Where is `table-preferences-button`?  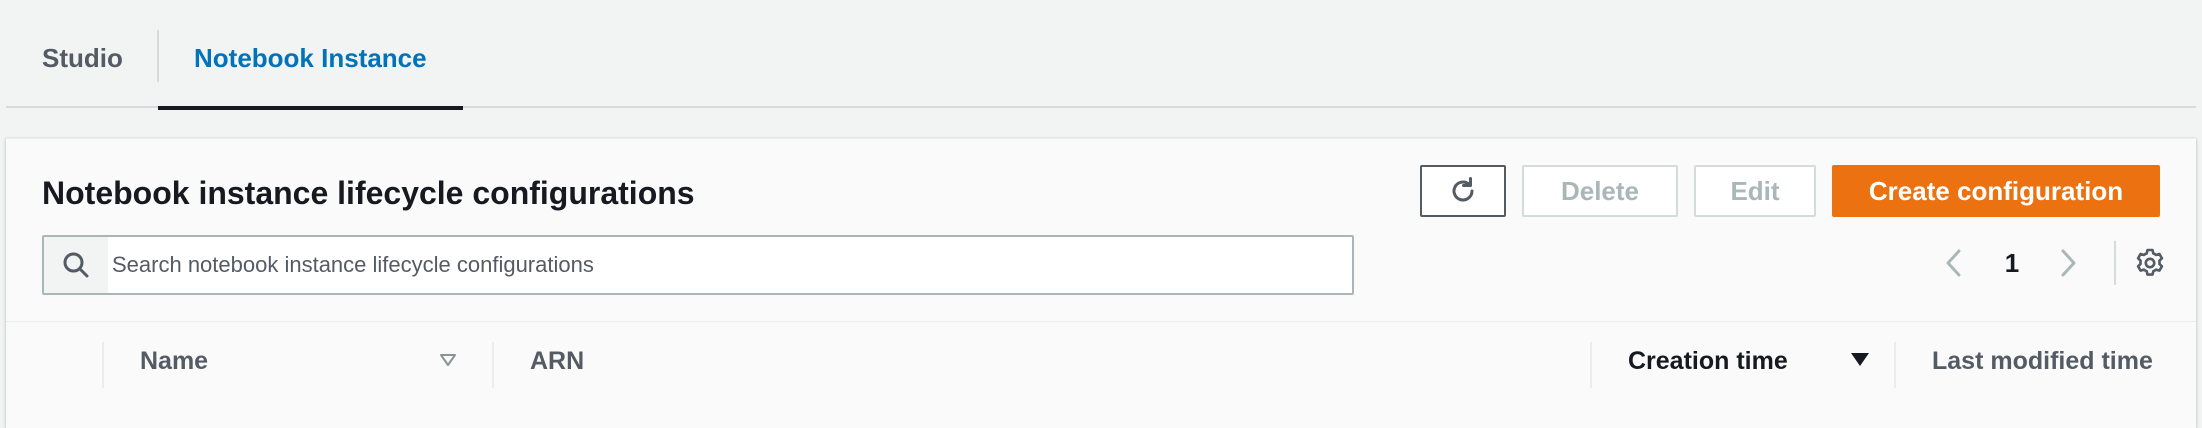 table-preferences-button is located at coordinates (2150, 263).